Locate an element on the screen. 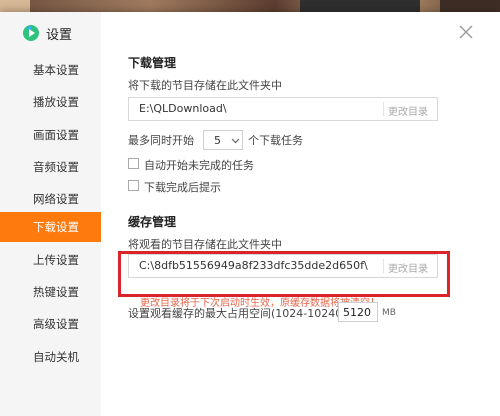  download-section-title: 下载管理 is located at coordinates (152, 63).